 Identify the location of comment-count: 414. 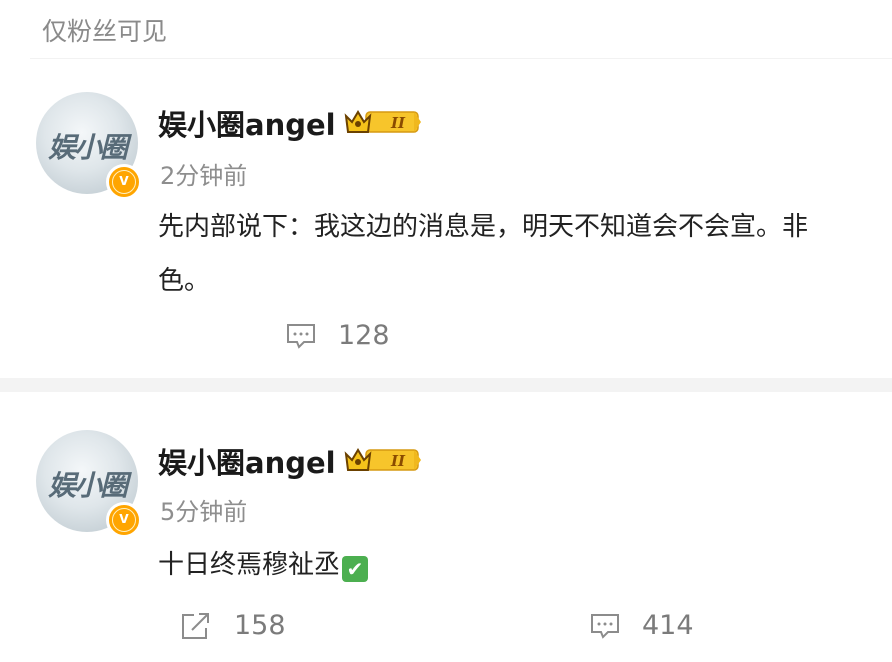
(668, 625).